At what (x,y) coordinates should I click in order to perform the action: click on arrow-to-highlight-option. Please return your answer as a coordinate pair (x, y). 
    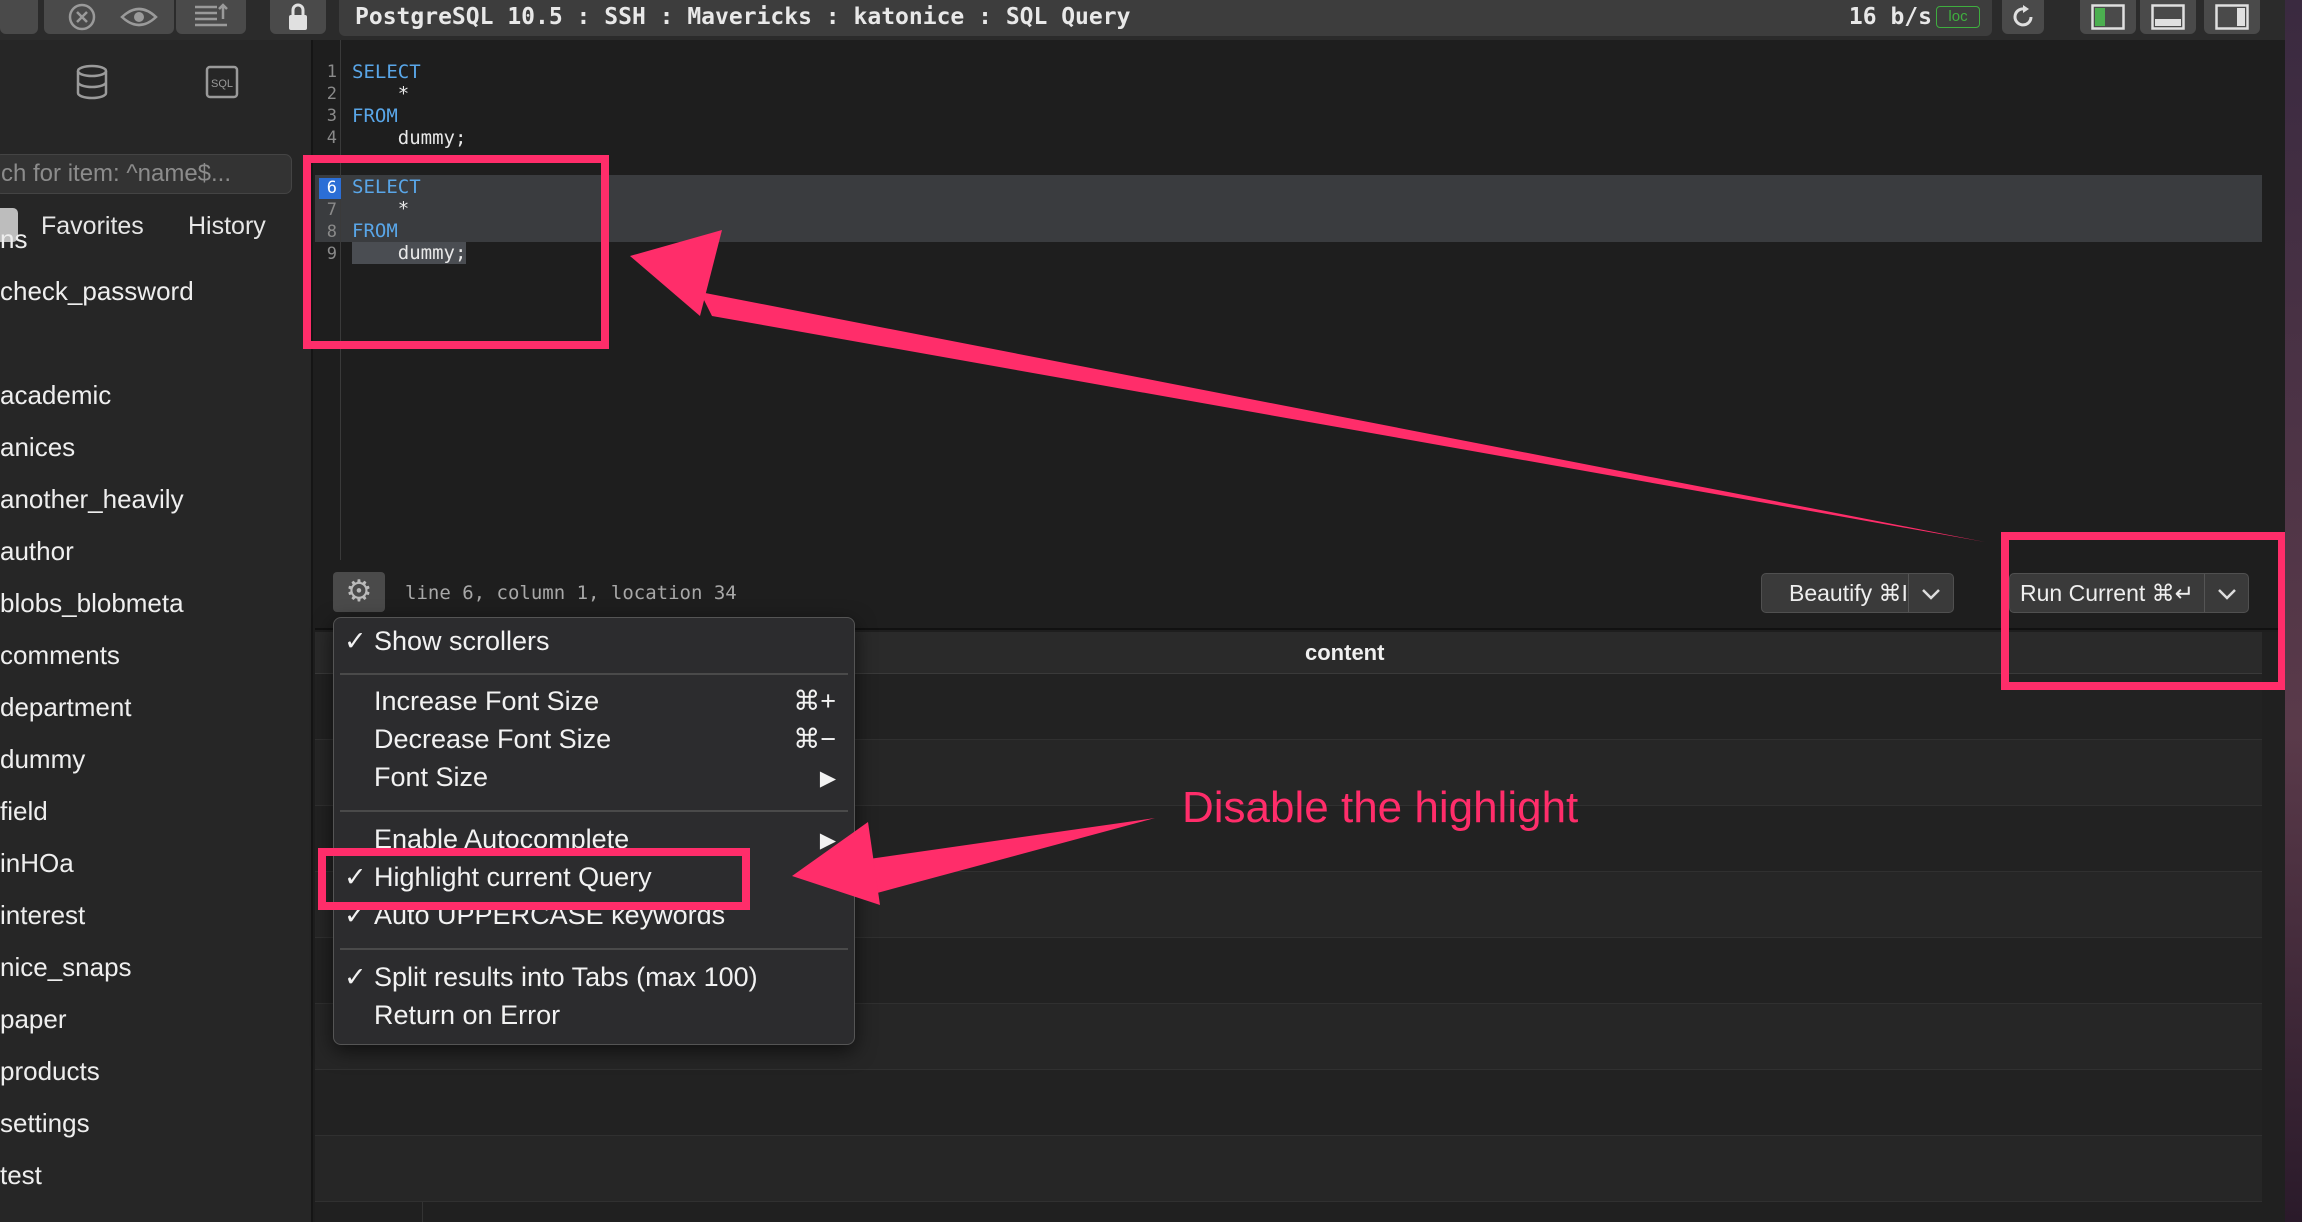
    Looking at the image, I should click on (973, 861).